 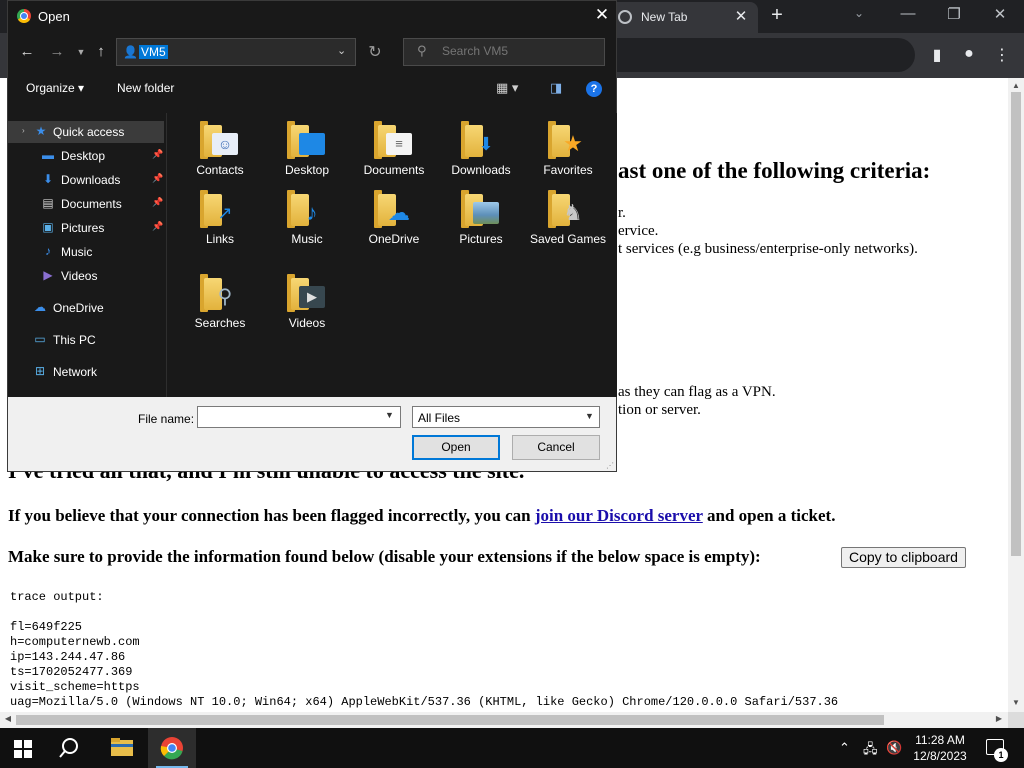 I want to click on vertical-scrollbar: ▲ ▼, so click(x=1016, y=395).